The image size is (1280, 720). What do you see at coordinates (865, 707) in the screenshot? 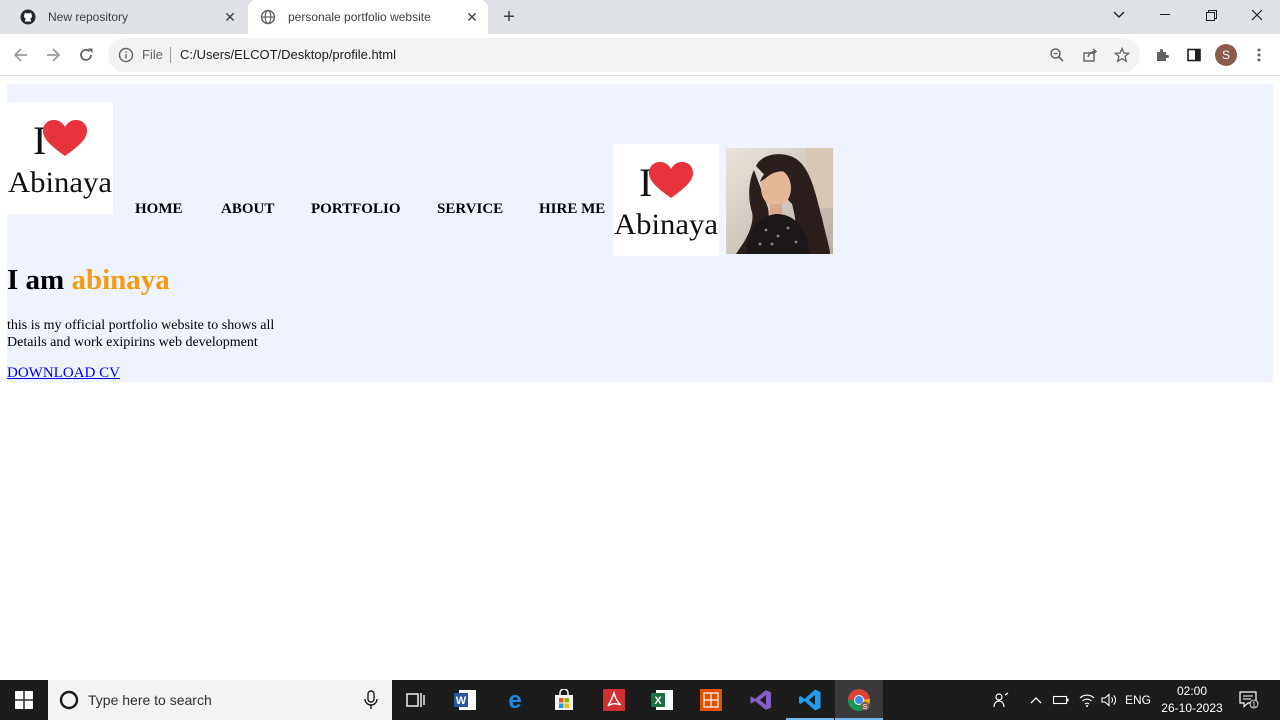
I see `svg-text: S` at bounding box center [865, 707].